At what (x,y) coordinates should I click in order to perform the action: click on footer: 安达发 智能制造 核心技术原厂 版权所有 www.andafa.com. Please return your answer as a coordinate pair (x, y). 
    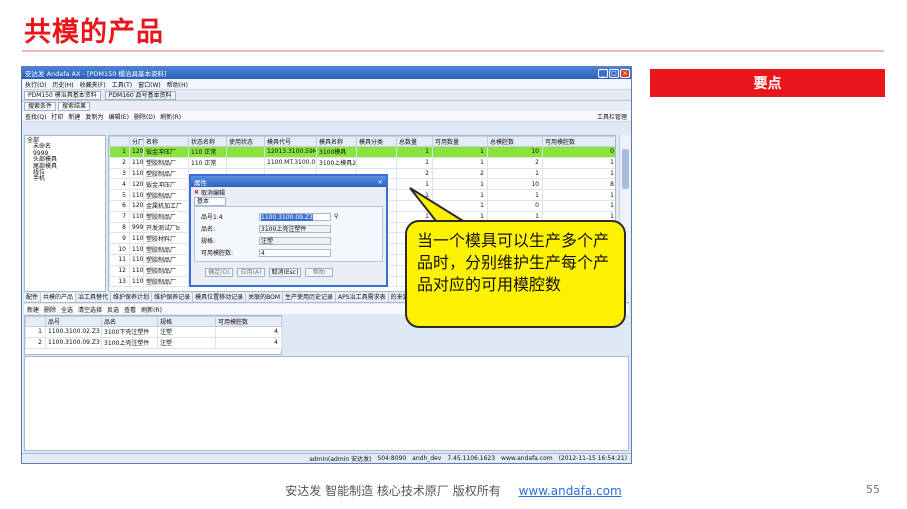
    Looking at the image, I should click on (453, 490).